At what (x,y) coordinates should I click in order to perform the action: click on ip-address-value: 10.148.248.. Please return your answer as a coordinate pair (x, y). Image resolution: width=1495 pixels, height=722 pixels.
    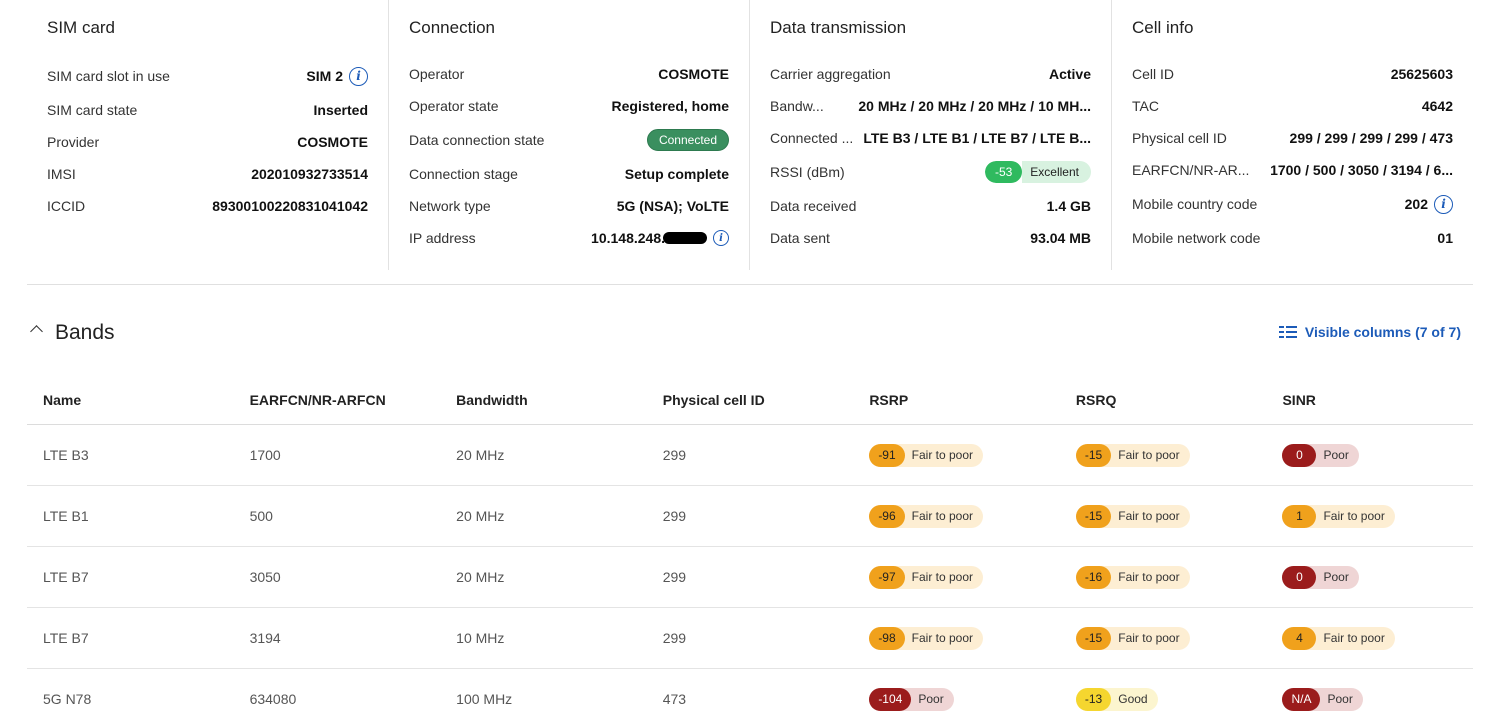
    Looking at the image, I should click on (628, 238).